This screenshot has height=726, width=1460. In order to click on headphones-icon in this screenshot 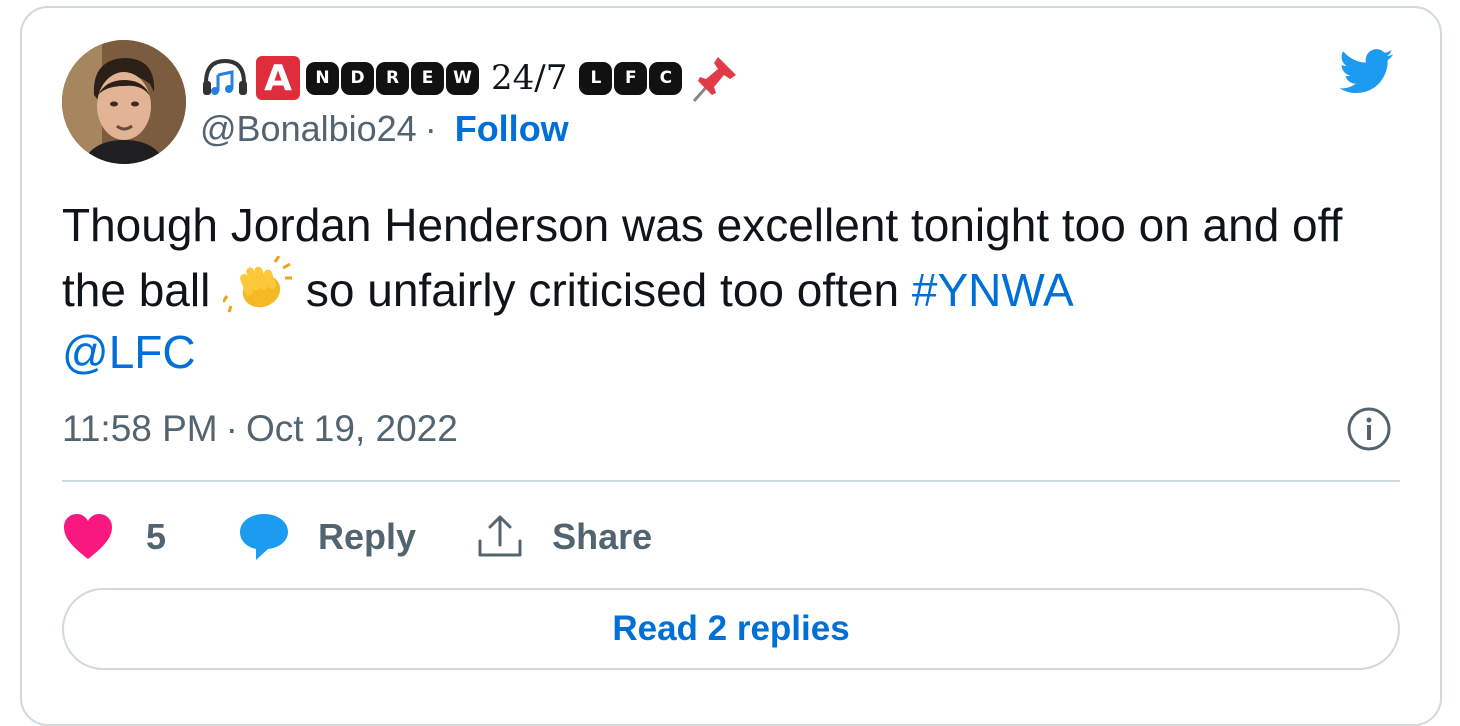, I will do `click(225, 76)`.